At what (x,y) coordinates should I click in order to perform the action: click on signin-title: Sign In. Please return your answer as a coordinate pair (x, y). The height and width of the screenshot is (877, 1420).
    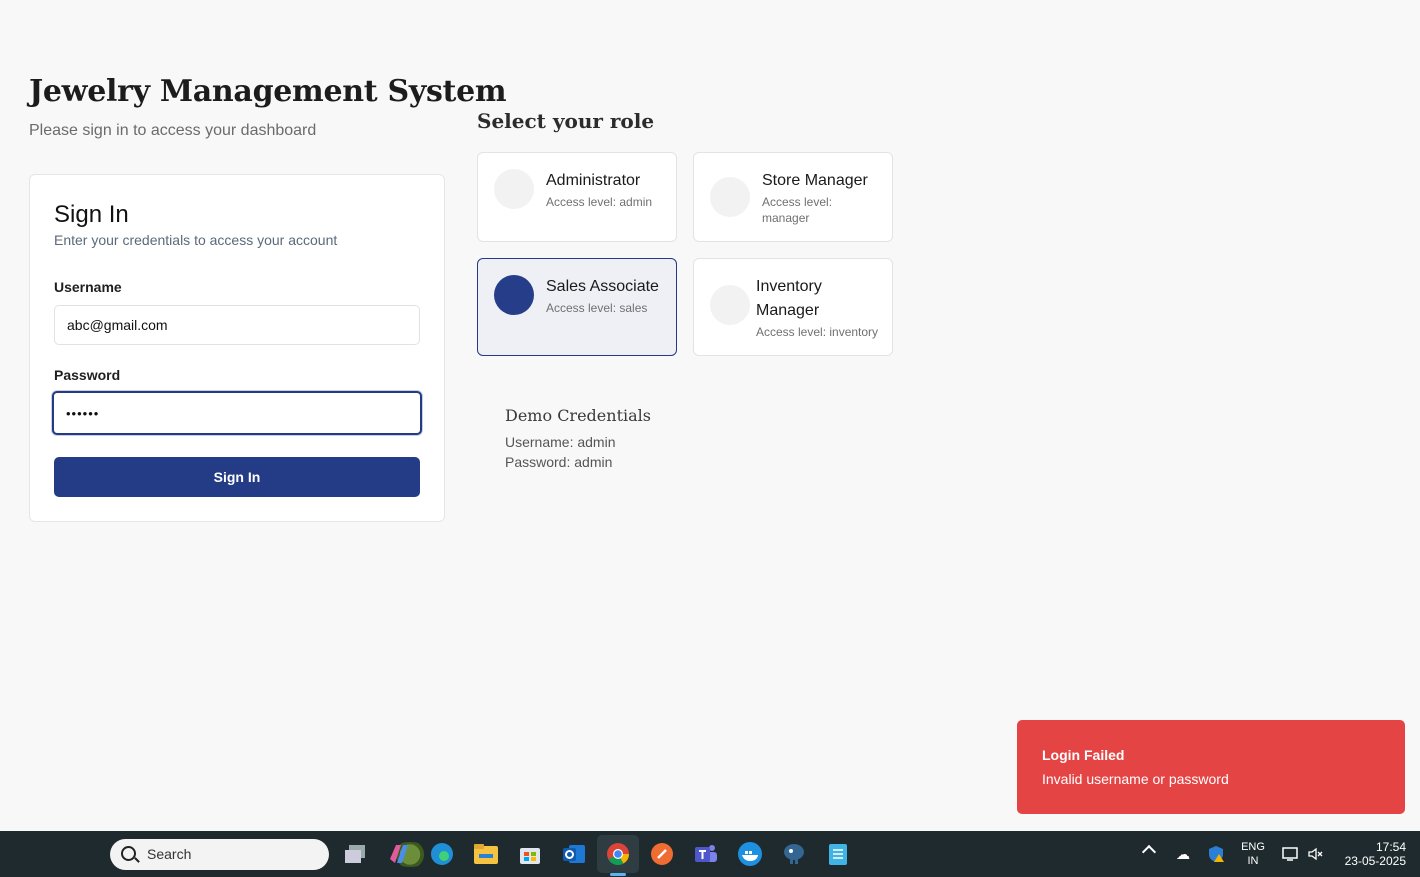
    Looking at the image, I should click on (91, 214).